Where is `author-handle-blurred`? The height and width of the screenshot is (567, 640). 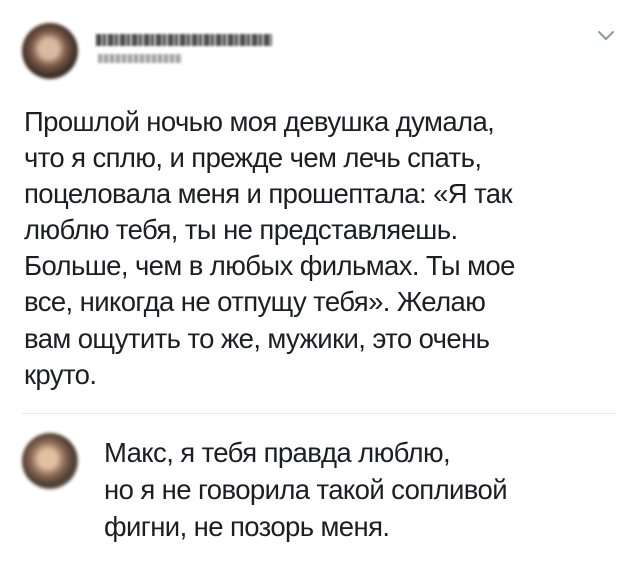 author-handle-blurred is located at coordinates (140, 58).